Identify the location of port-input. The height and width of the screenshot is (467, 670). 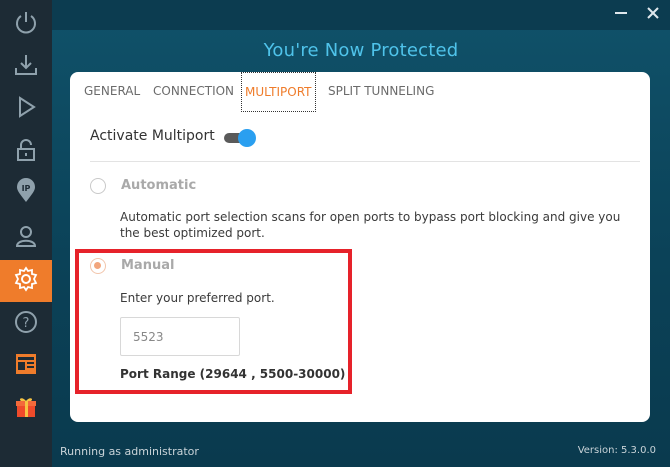
(180, 336).